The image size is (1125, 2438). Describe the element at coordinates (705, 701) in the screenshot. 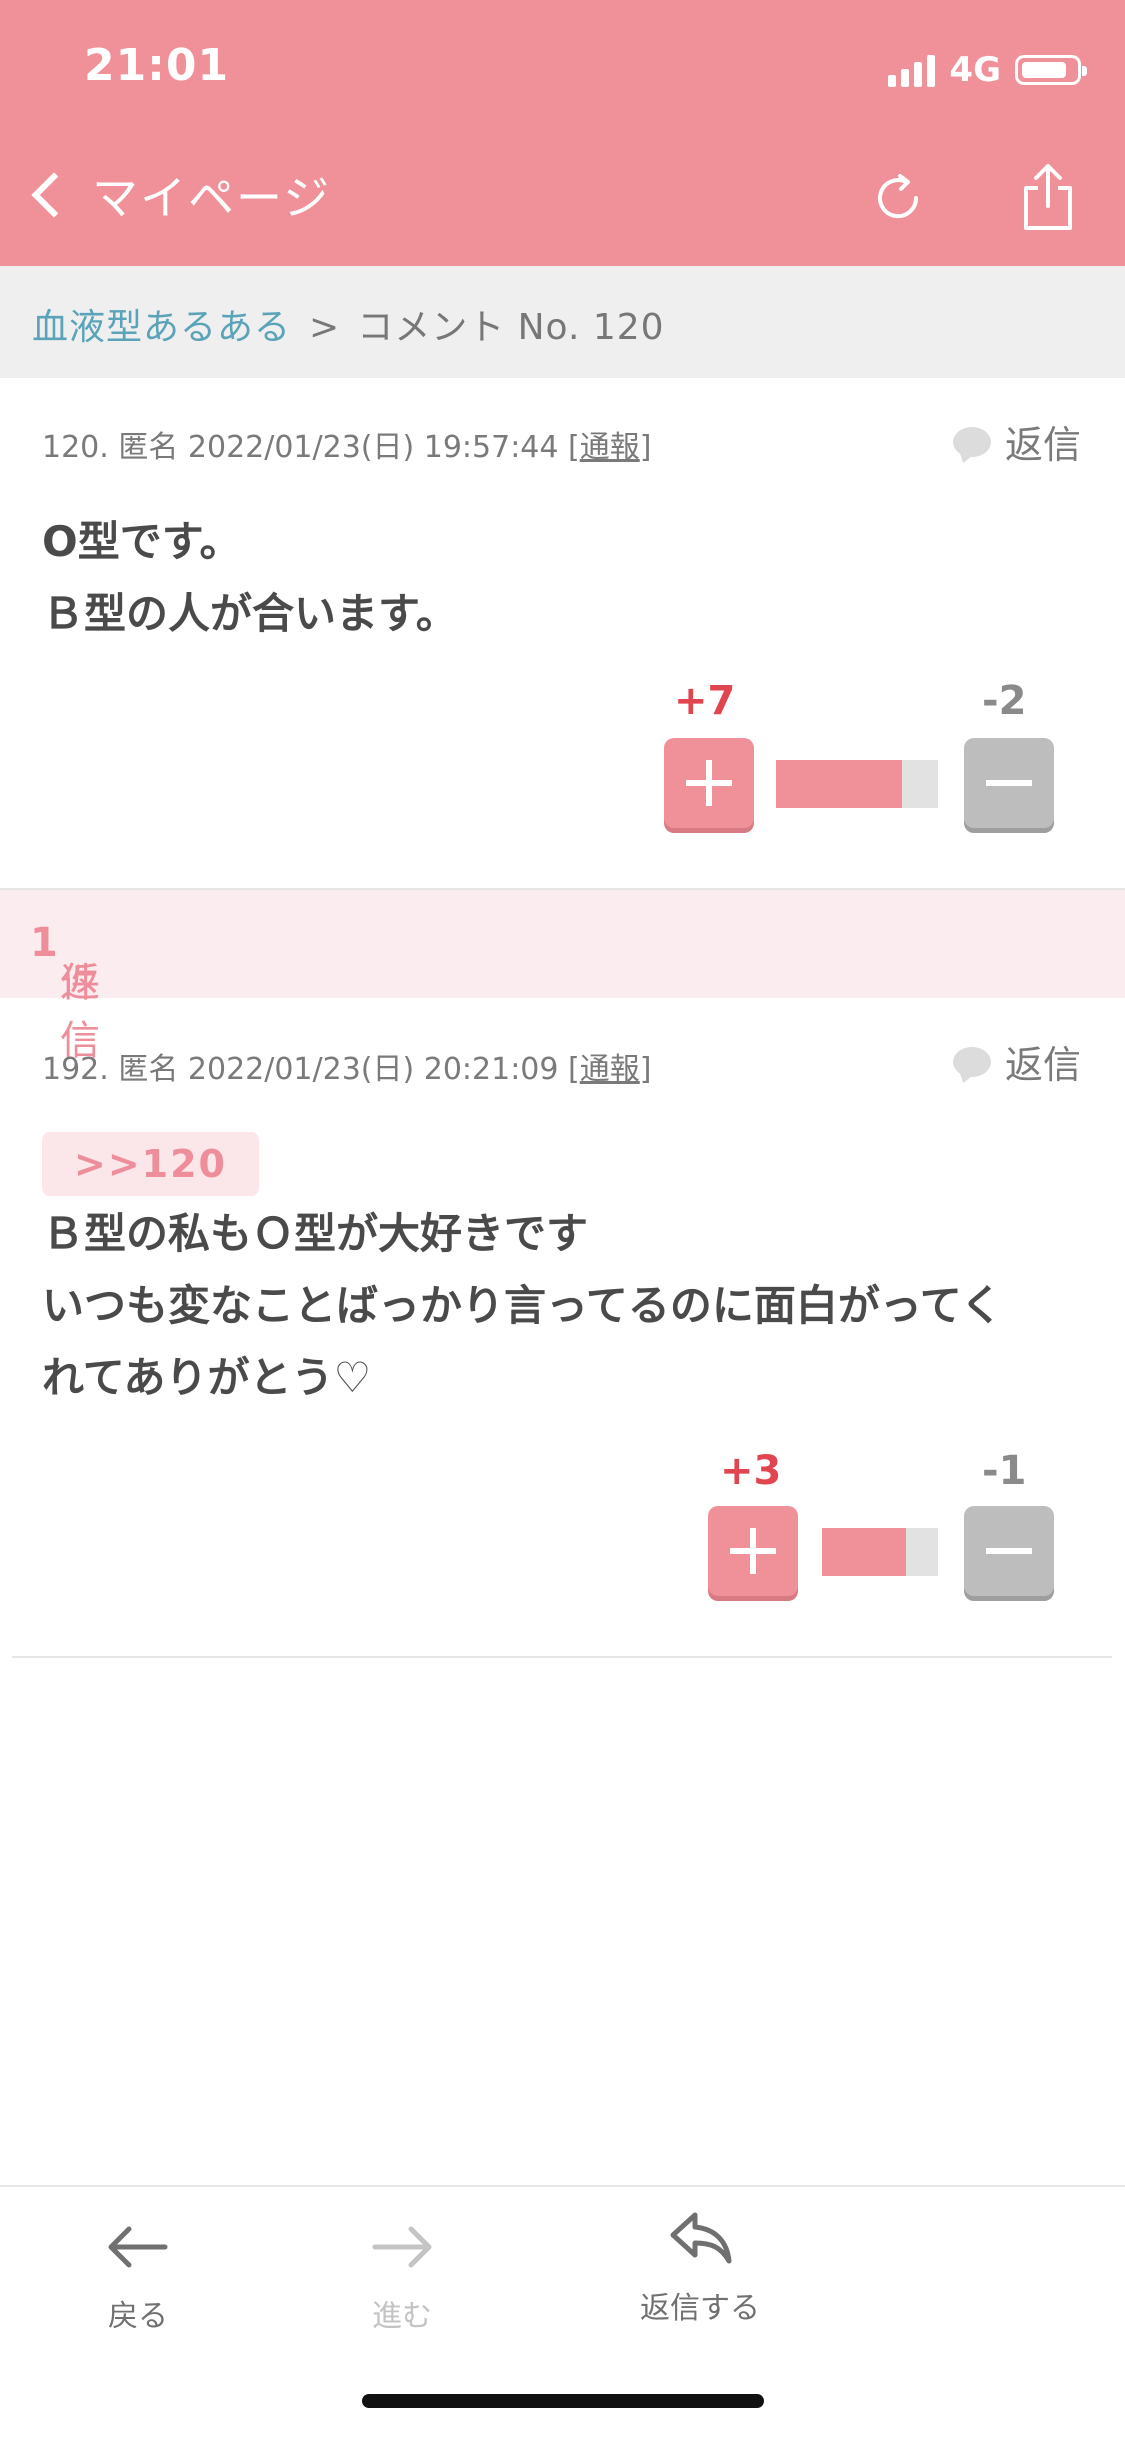

I see `plus-count: +7` at that location.